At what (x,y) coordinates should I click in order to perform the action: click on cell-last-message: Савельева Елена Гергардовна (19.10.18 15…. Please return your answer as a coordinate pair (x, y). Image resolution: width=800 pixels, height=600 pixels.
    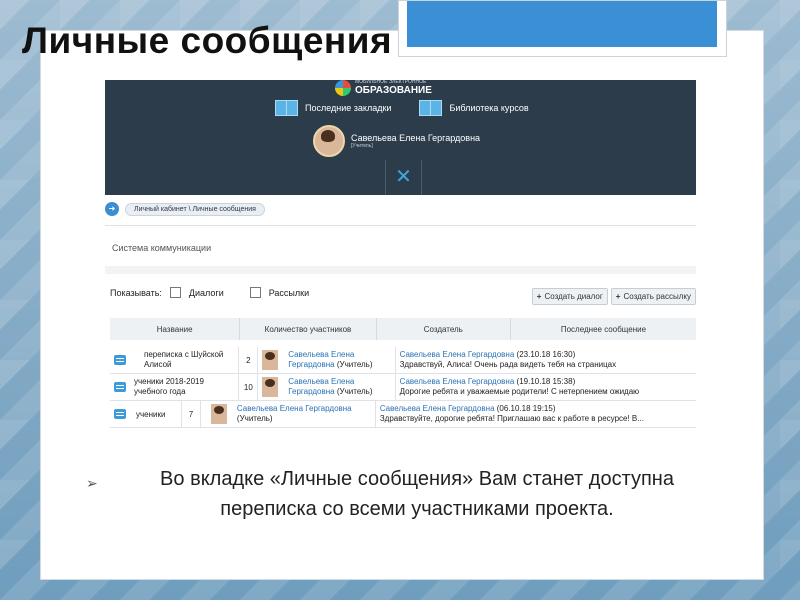
    Looking at the image, I should click on (546, 387).